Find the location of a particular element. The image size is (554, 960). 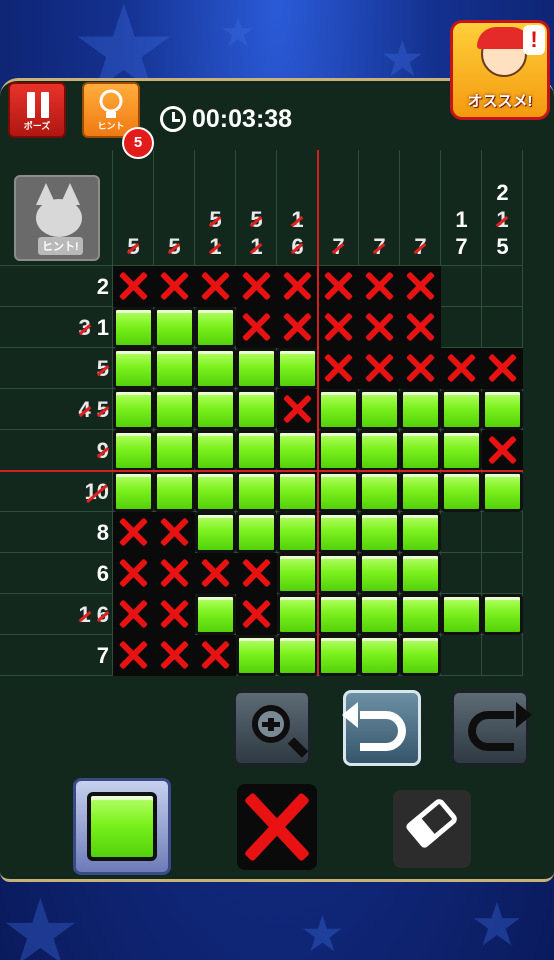

undo-button is located at coordinates (381, 728).